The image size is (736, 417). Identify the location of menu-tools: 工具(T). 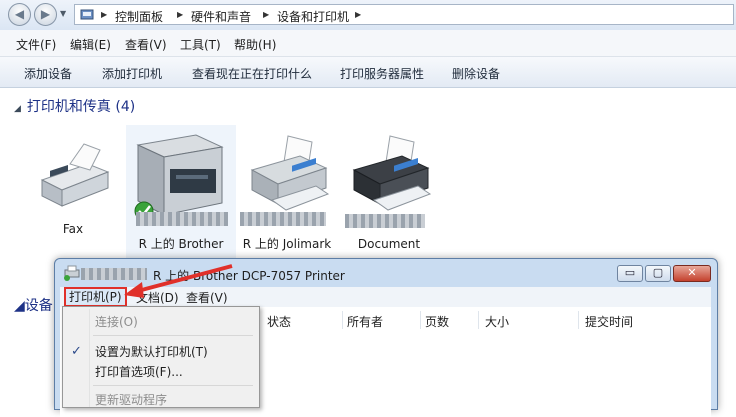
(200, 44).